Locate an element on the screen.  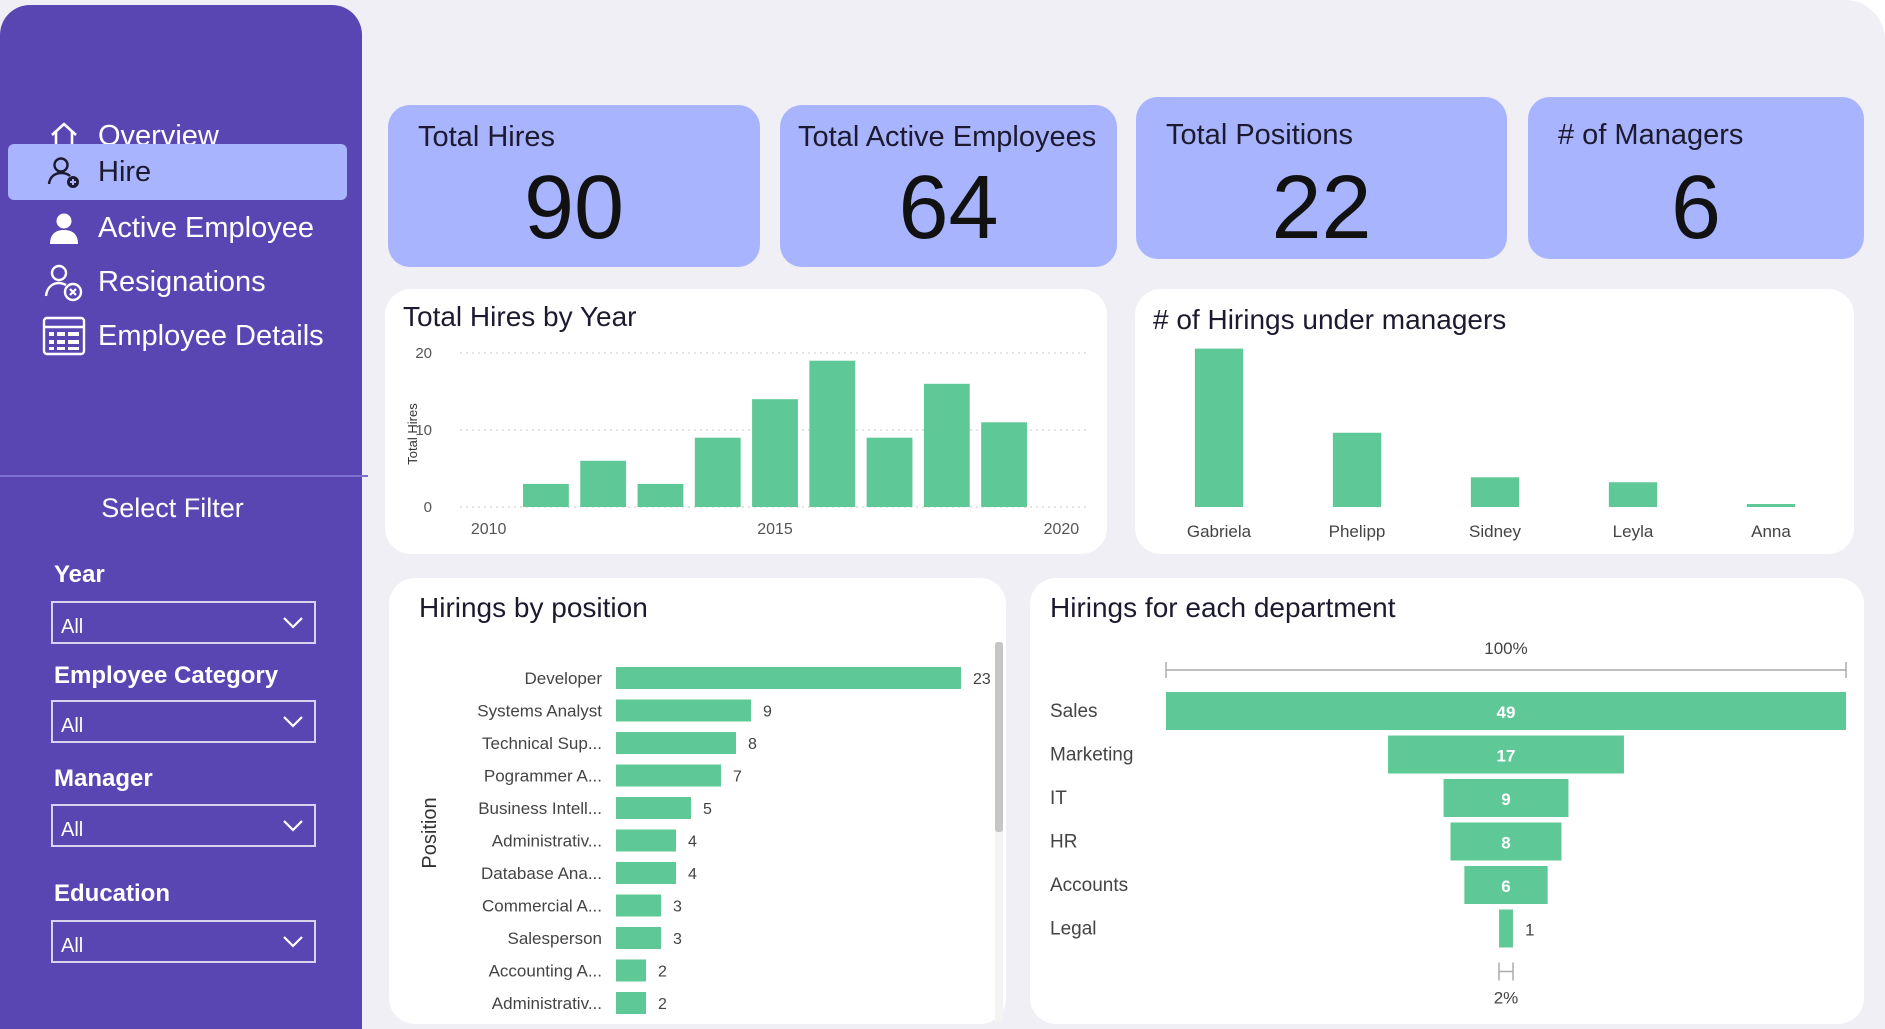
kpi-total-hires: Total Hires 90 is located at coordinates (574, 186).